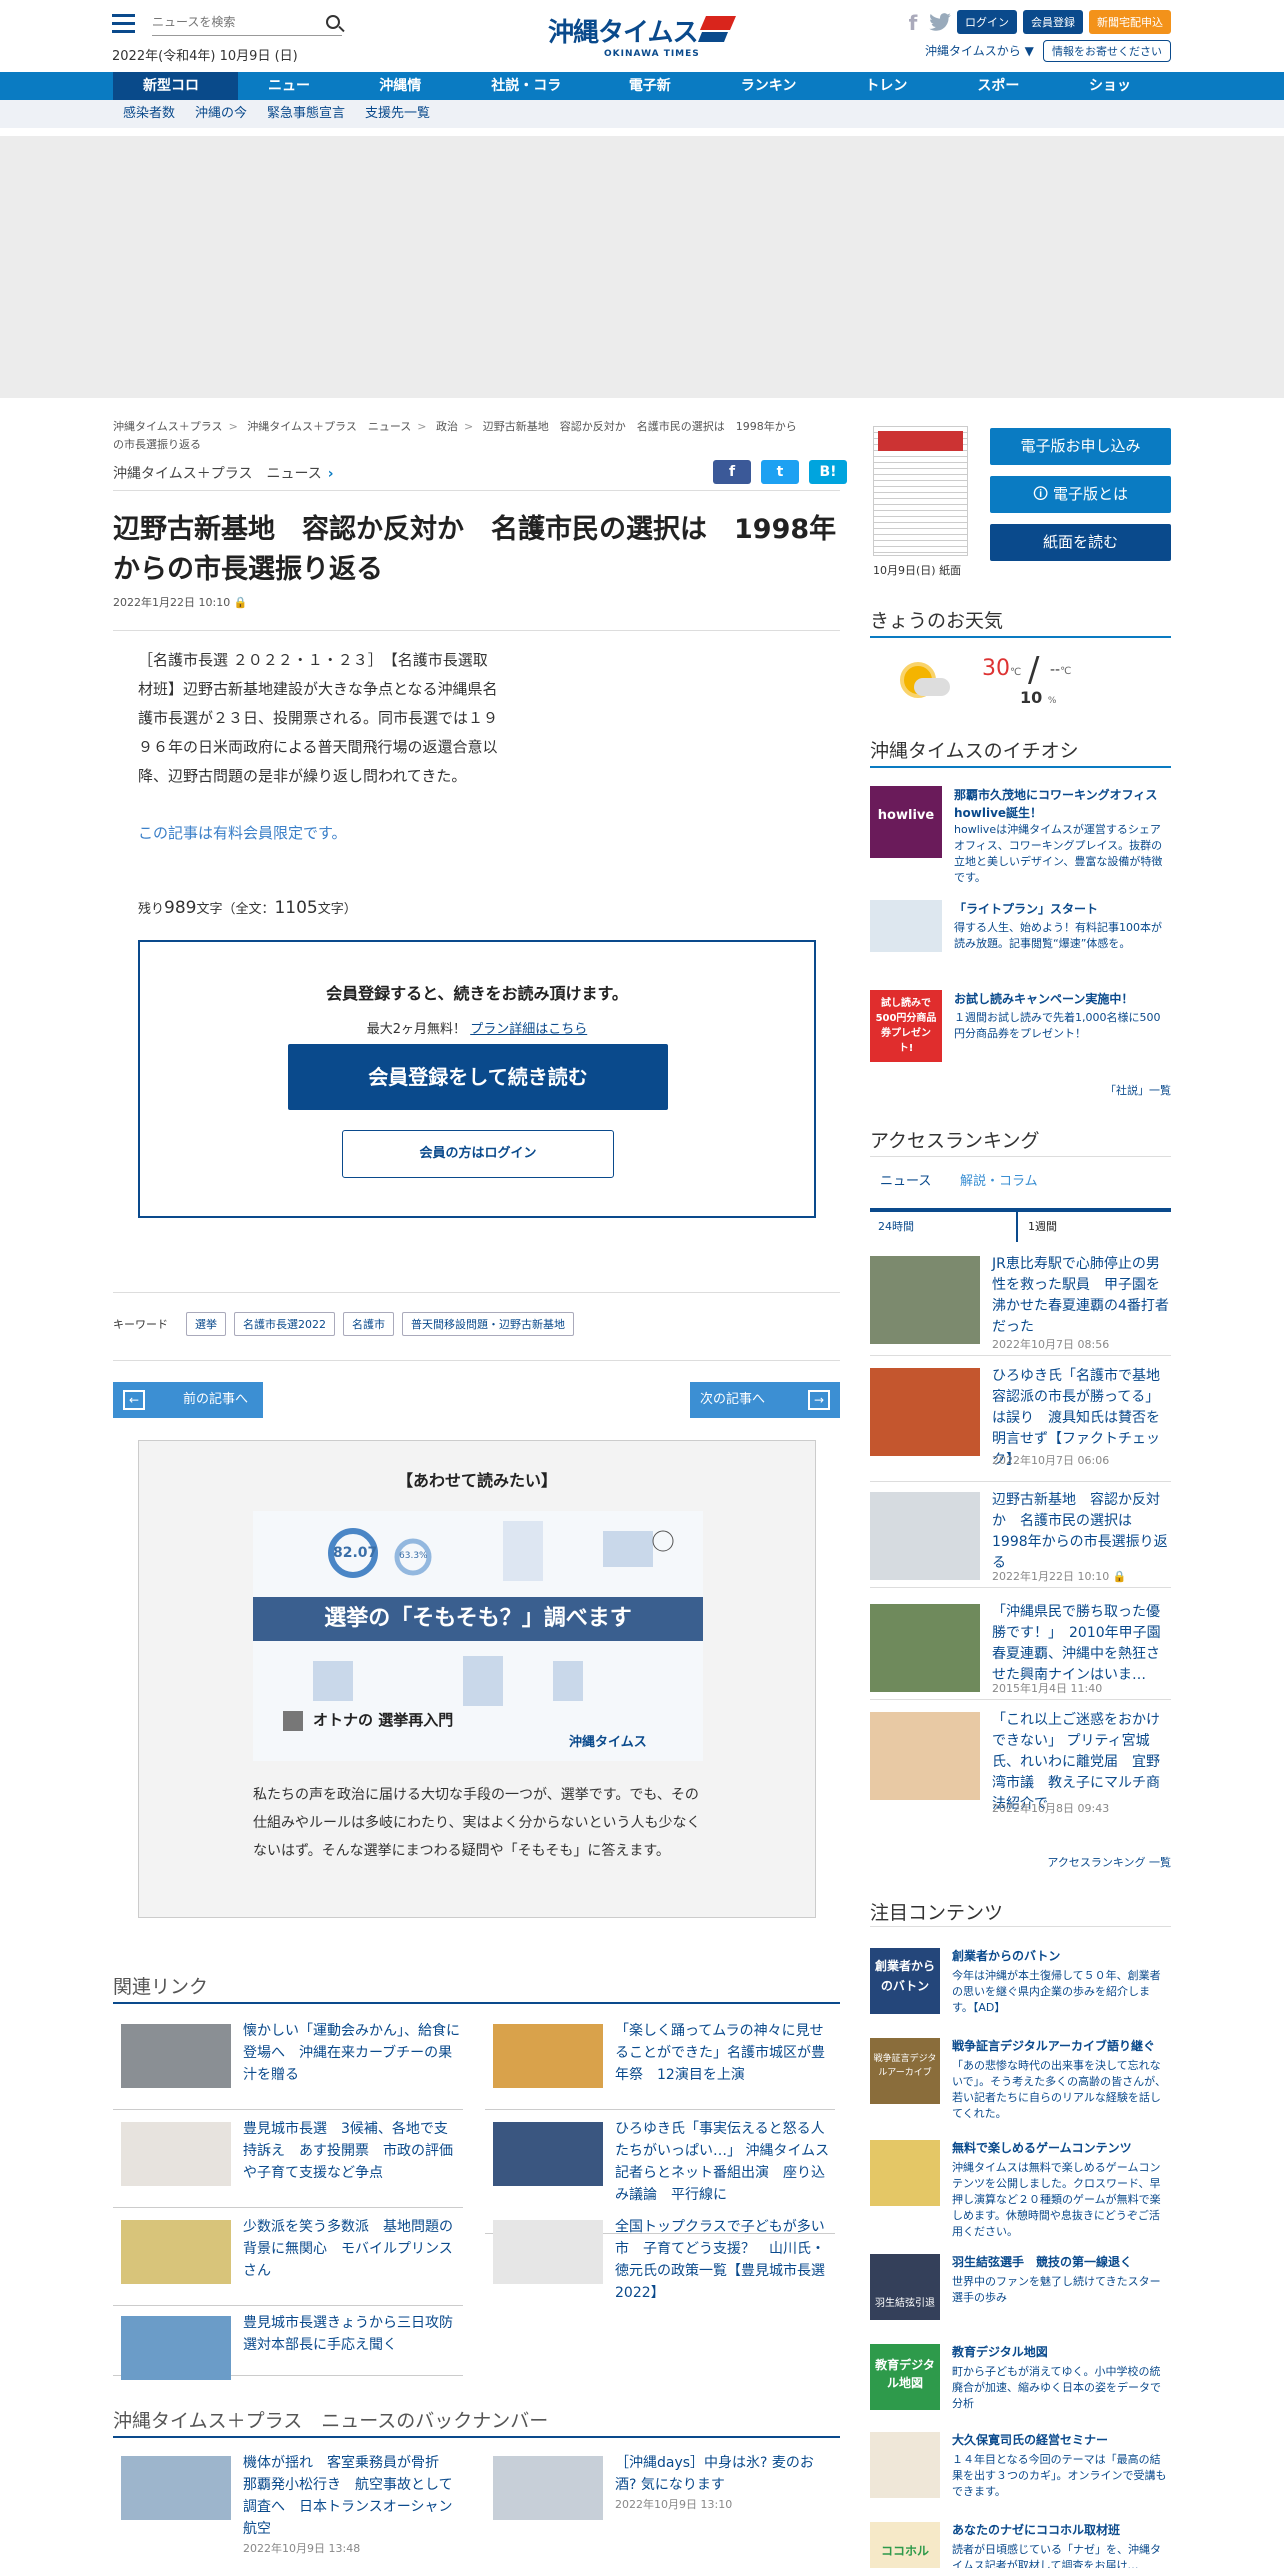 This screenshot has width=1284, height=2568. What do you see at coordinates (917, 570) in the screenshot?
I see `paper-date: 10月9日(日) 紙面` at bounding box center [917, 570].